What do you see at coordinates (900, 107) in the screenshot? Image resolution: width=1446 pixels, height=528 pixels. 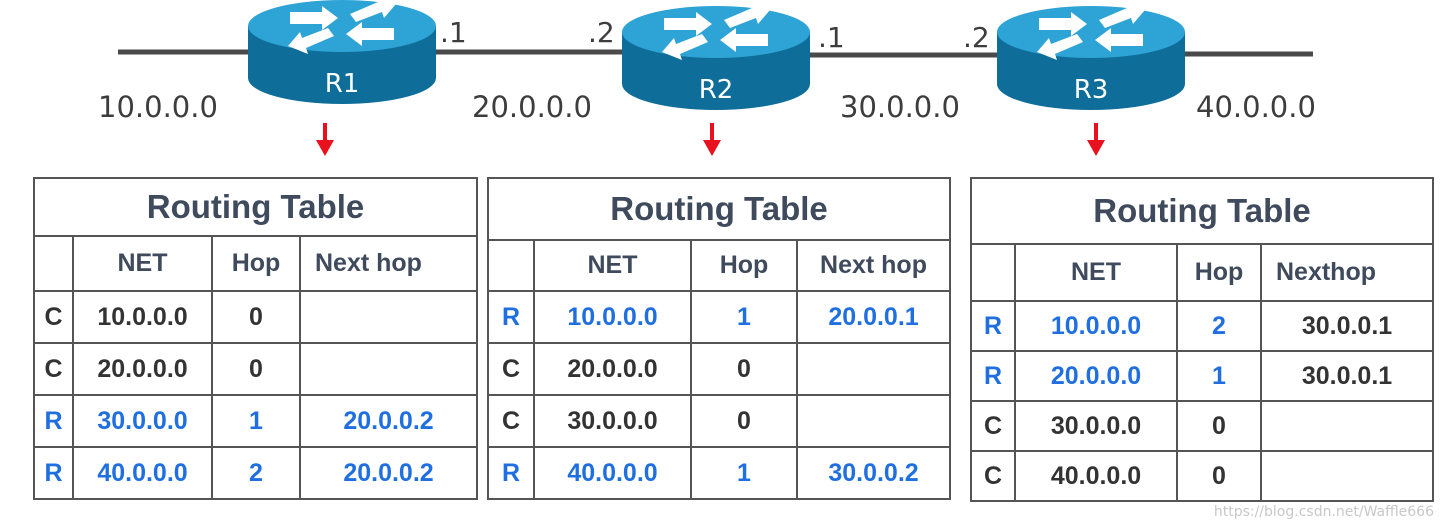 I see `network-label: 30.0.0.0` at bounding box center [900, 107].